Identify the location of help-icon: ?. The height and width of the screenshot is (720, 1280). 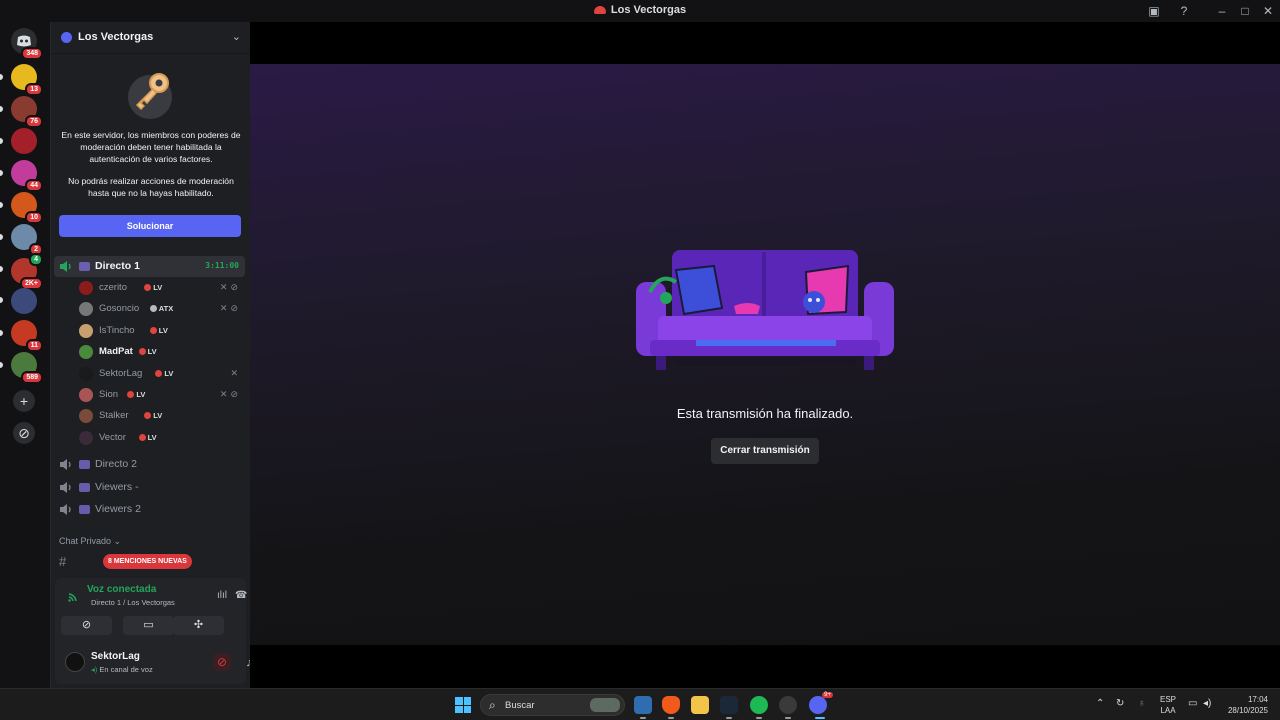
(1184, 11).